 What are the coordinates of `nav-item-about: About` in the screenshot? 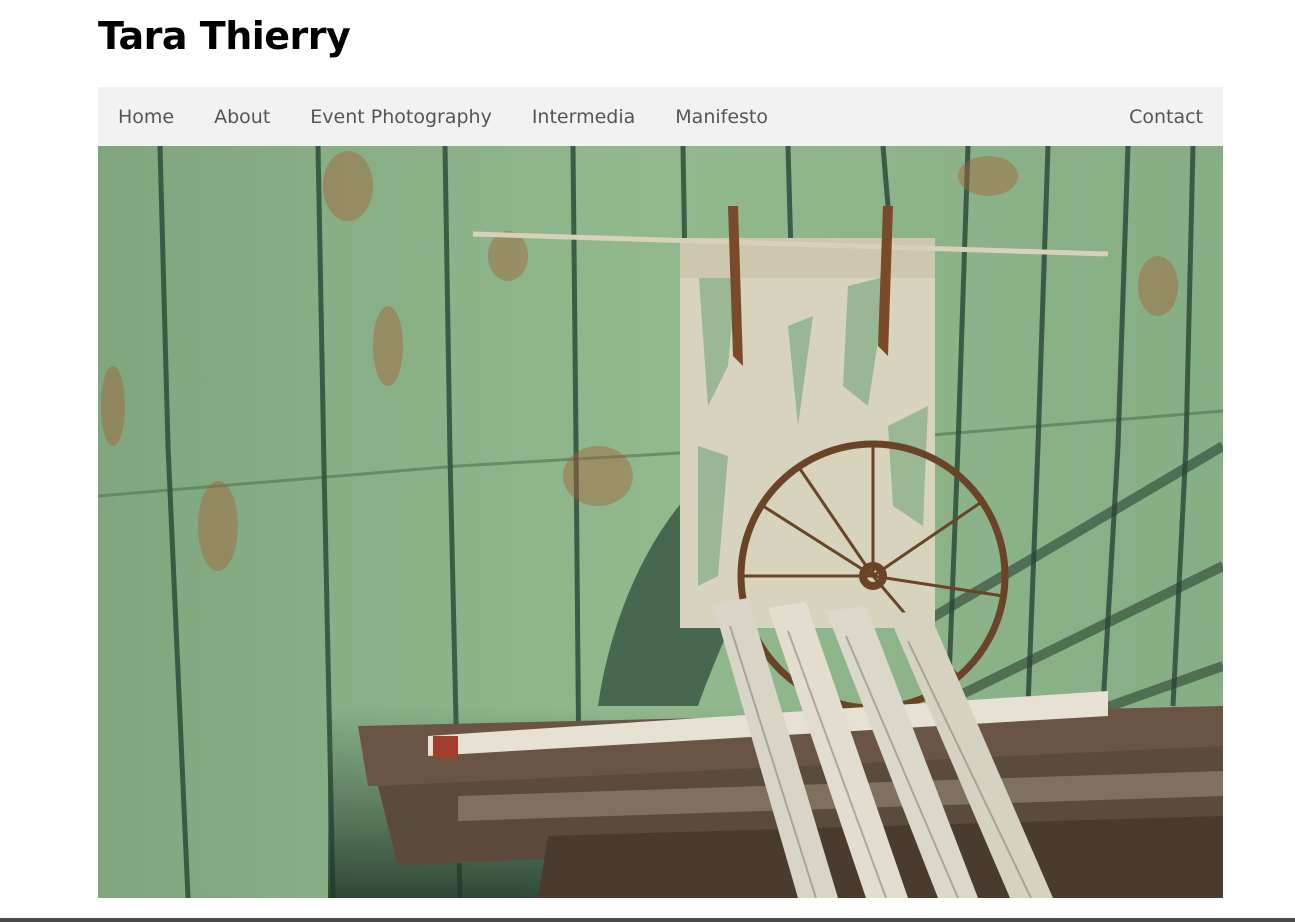 It's located at (242, 117).